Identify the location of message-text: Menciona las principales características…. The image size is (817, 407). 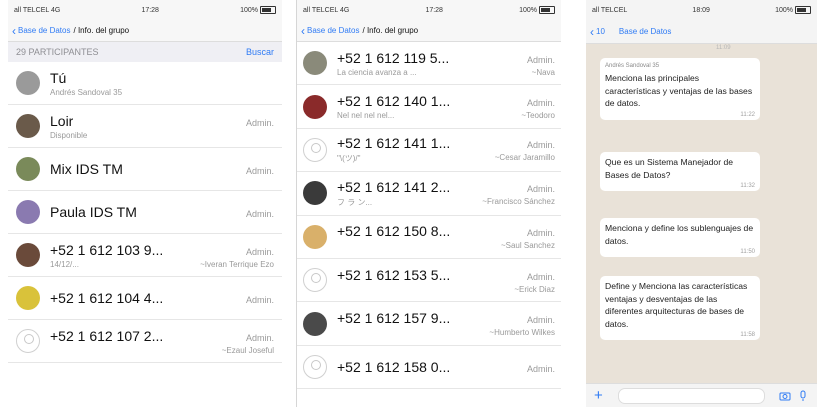
(679, 90).